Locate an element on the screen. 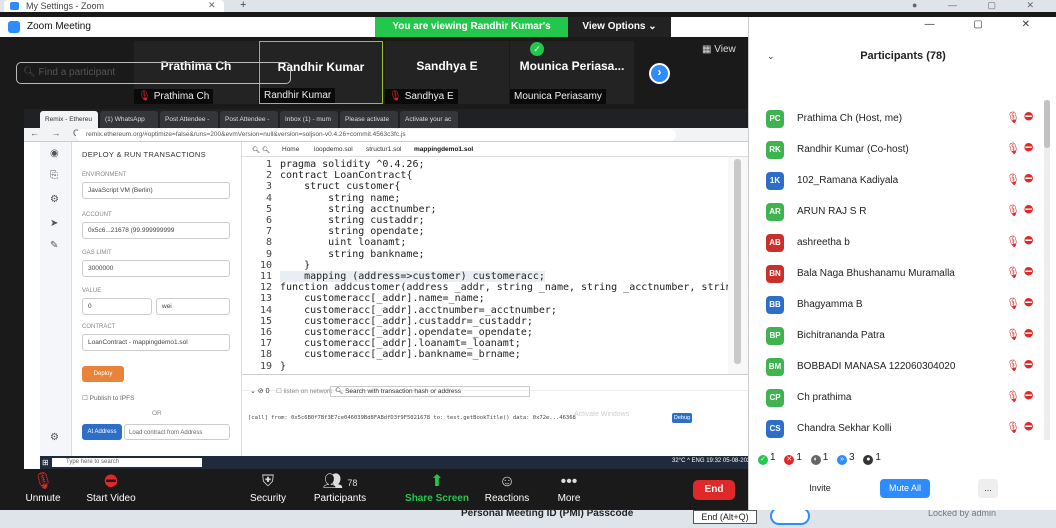  code-line: string opendate; is located at coordinates (352, 231).